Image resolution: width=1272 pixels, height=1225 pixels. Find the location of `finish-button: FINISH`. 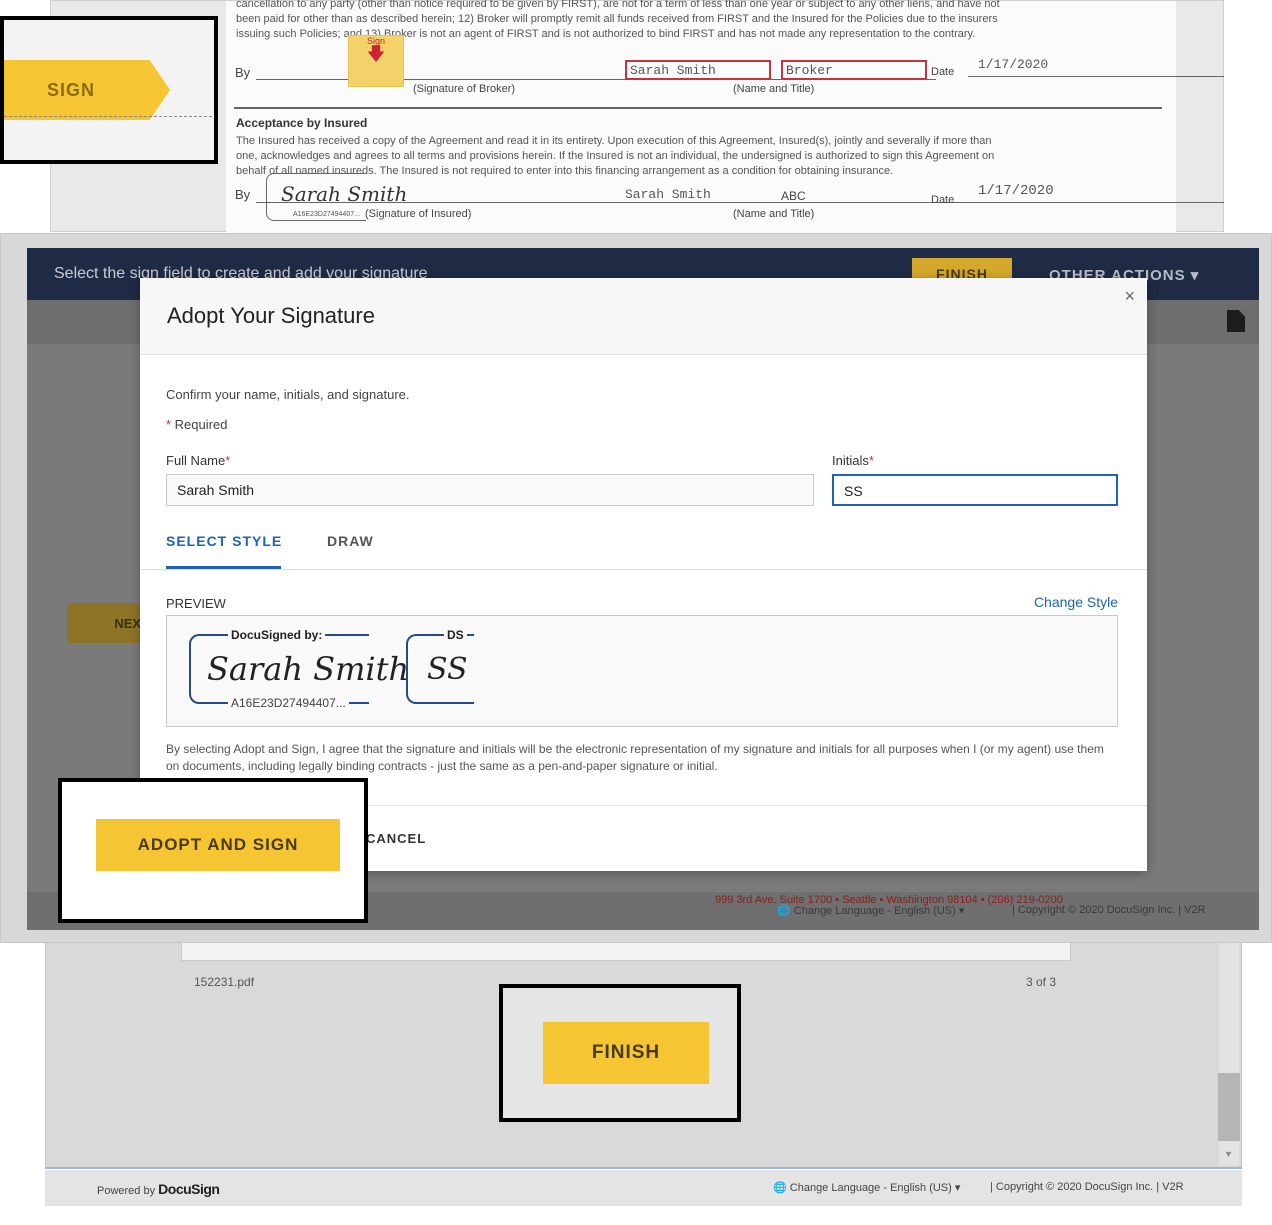

finish-button: FINISH is located at coordinates (626, 1053).